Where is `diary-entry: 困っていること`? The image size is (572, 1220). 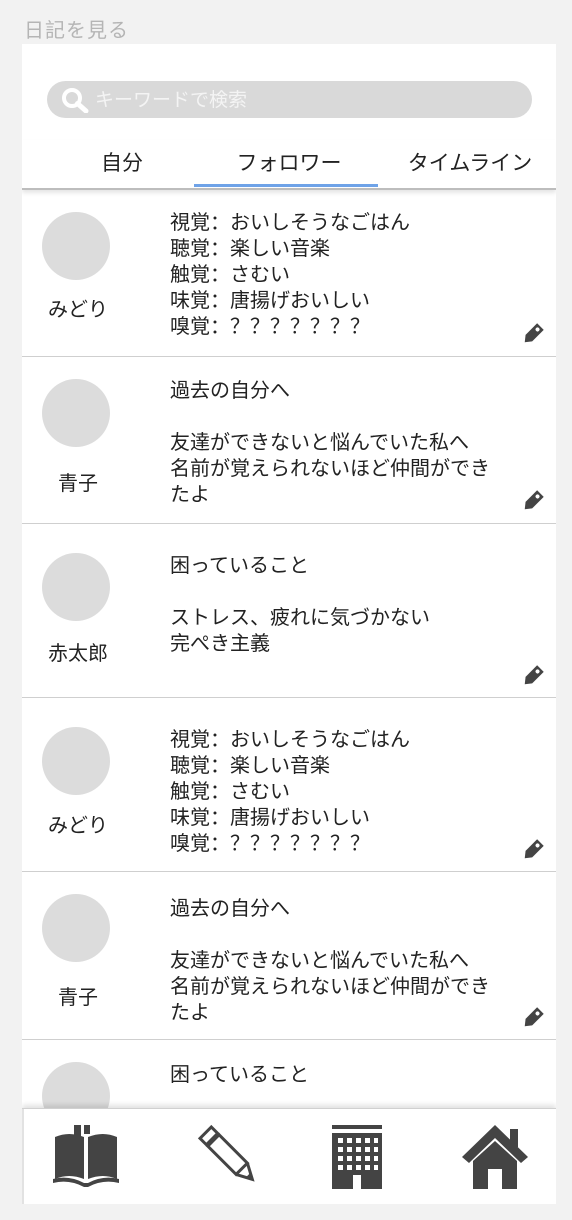
diary-entry: 困っていること is located at coordinates (289, 1074).